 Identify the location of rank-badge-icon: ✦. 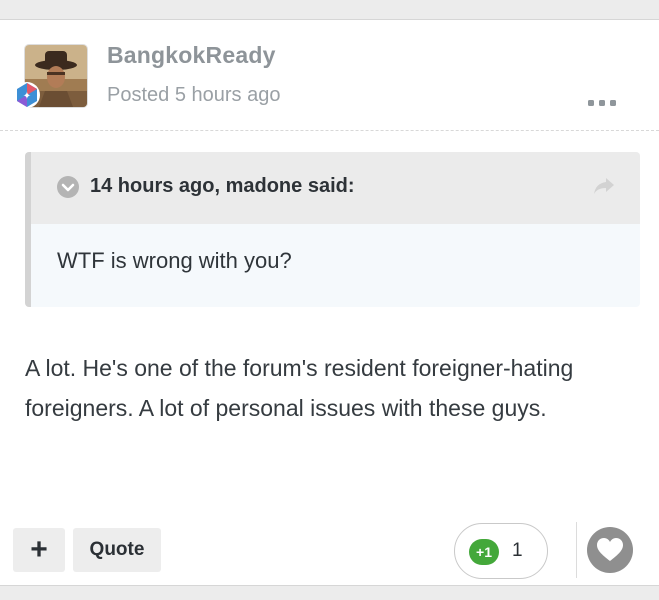
(27, 95).